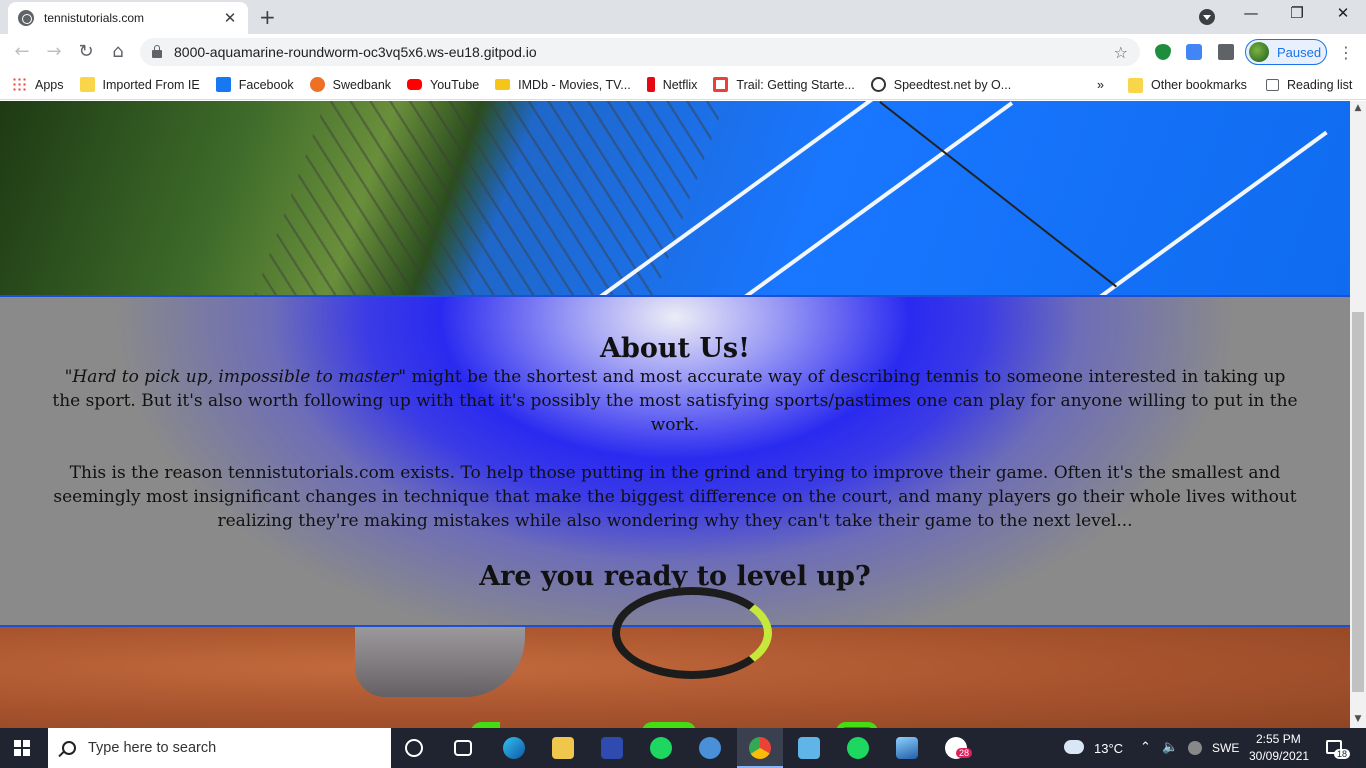  What do you see at coordinates (1320, 85) in the screenshot?
I see `reading-list-label: Reading list` at bounding box center [1320, 85].